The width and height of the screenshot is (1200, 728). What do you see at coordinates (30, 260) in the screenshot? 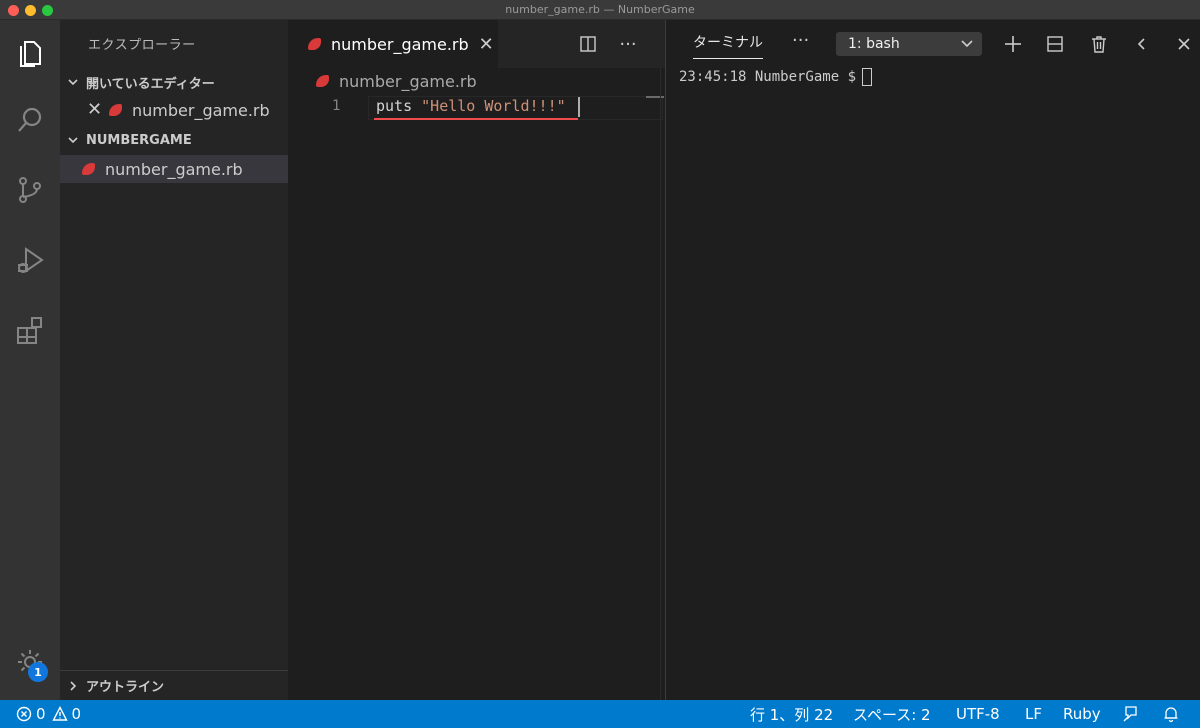
I see `run-debug-icon` at bounding box center [30, 260].